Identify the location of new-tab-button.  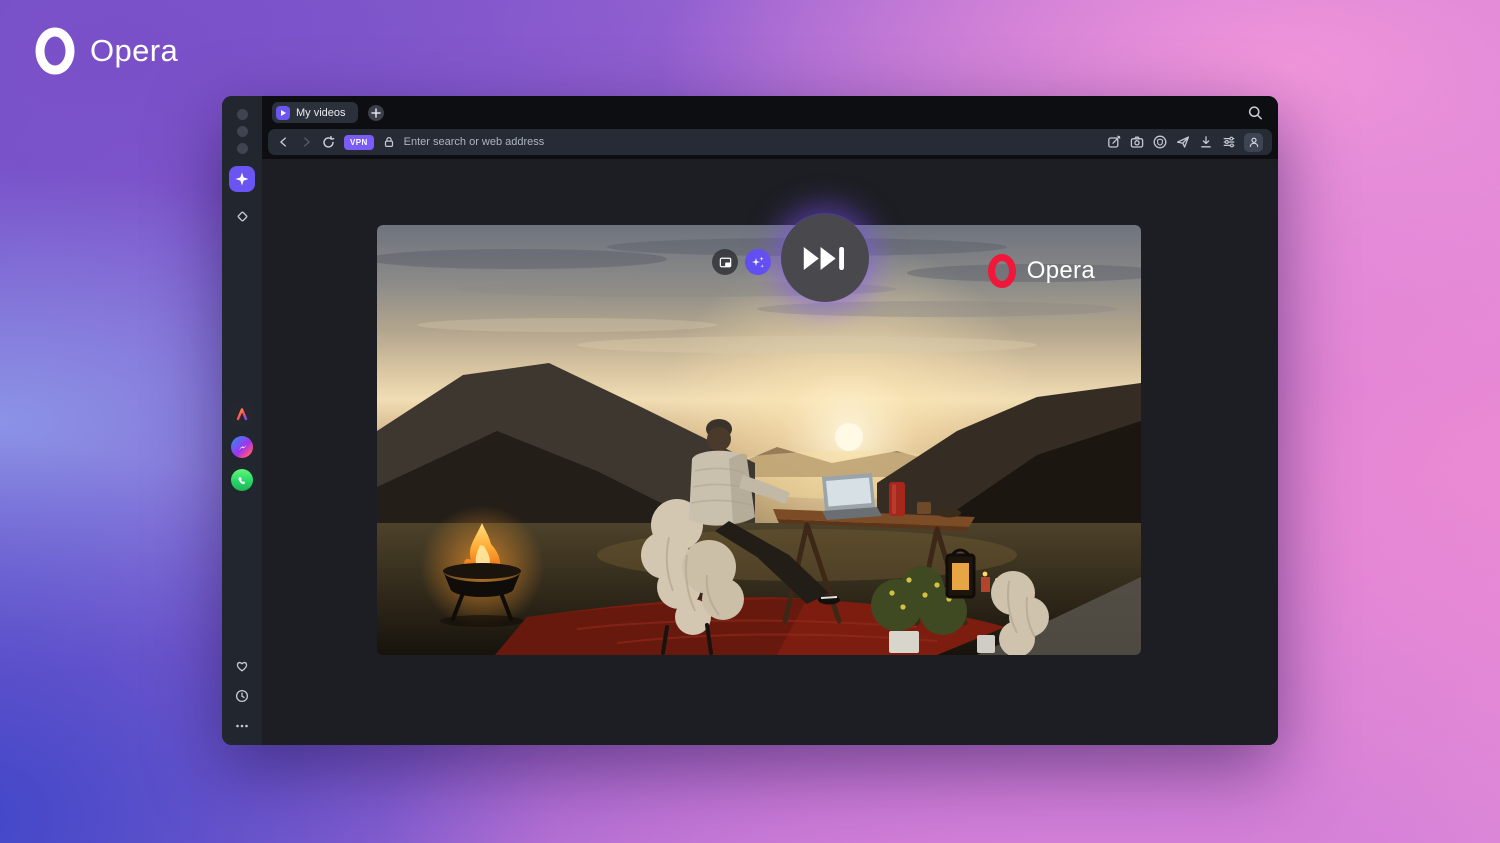
(375, 112).